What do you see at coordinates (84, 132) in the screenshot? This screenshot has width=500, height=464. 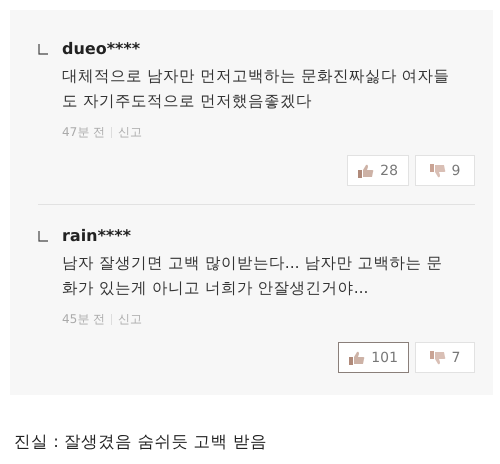 I see `timestamp: 47분 전` at bounding box center [84, 132].